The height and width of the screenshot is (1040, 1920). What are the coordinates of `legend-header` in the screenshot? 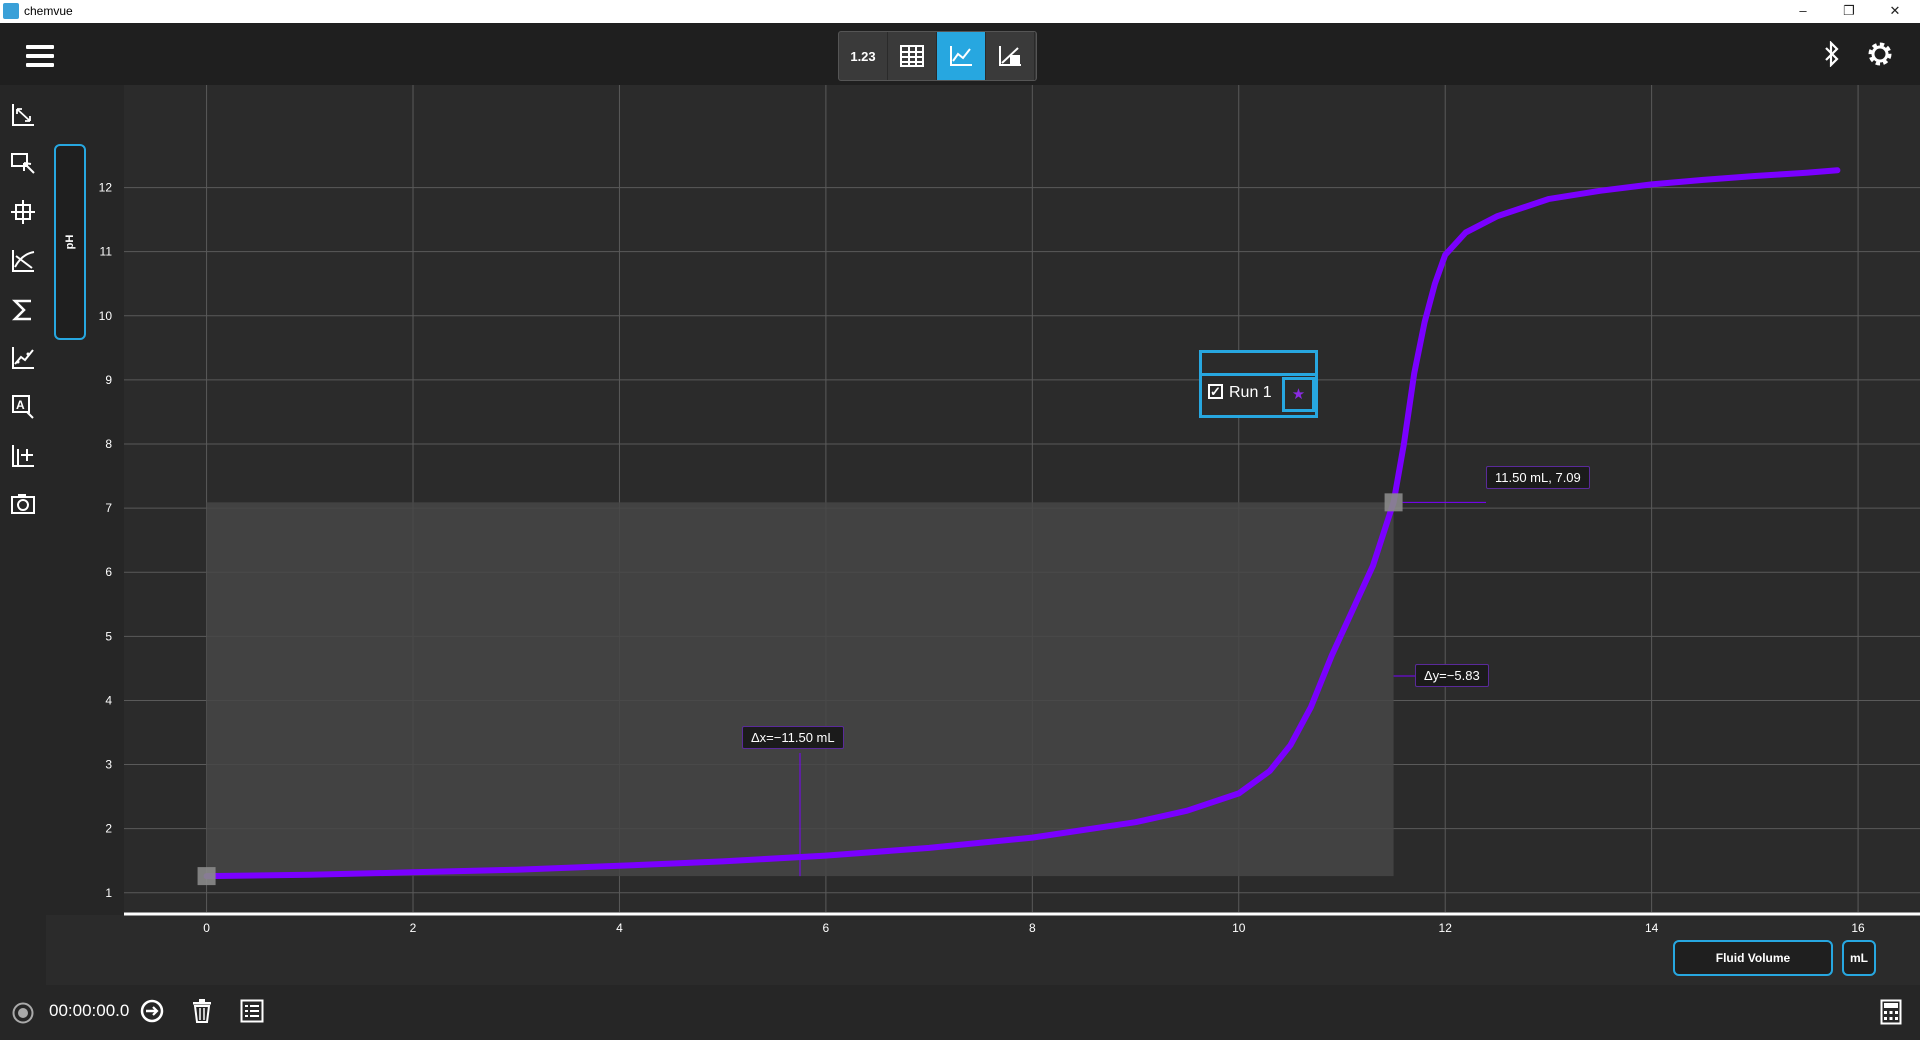 It's located at (1258, 364).